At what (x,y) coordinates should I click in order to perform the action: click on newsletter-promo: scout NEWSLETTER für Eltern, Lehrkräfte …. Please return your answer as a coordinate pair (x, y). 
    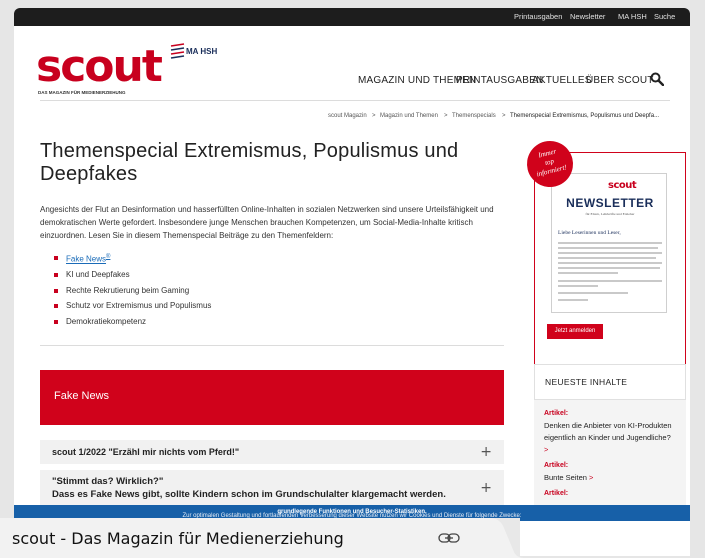
    Looking at the image, I should click on (604, 253).